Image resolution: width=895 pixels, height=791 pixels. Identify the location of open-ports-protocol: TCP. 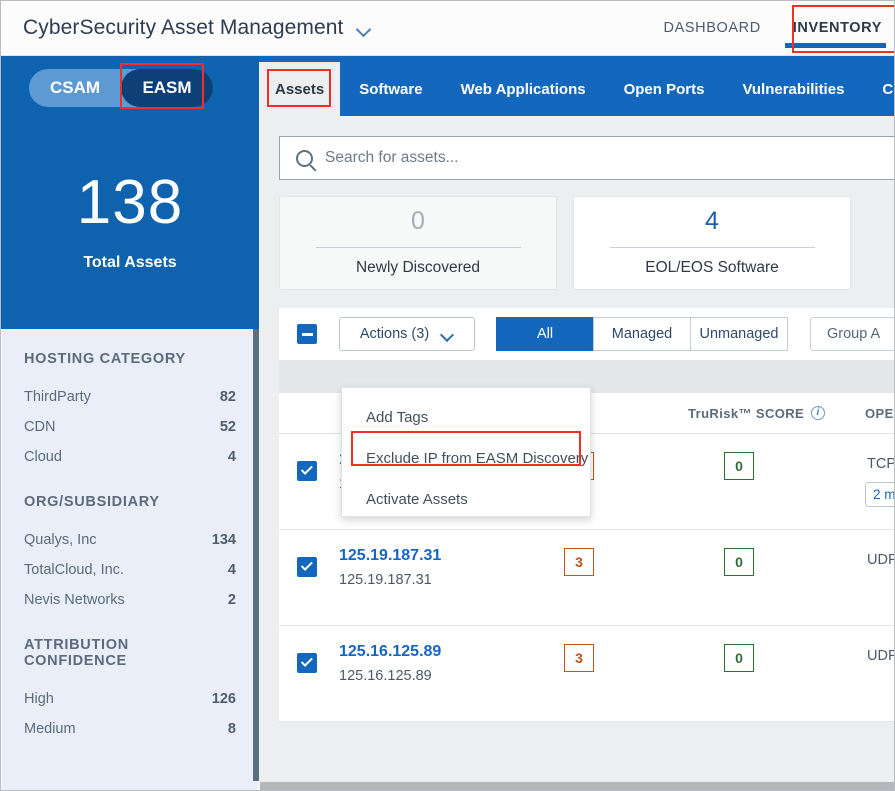
(881, 464).